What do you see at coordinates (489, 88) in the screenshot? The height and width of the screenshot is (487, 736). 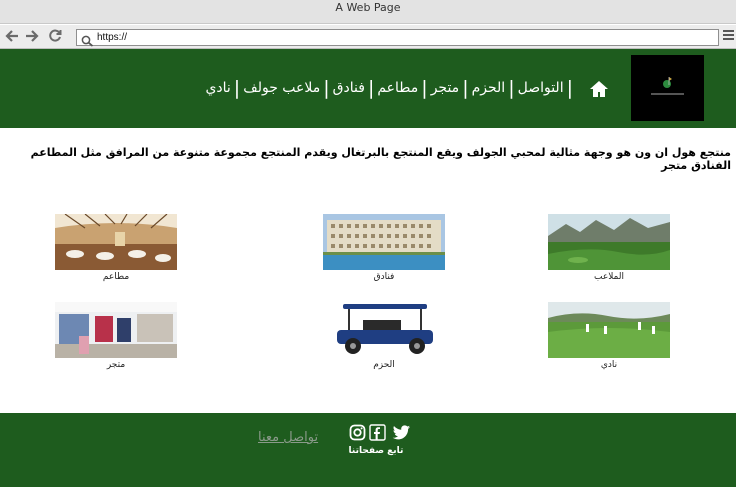 I see `nav-packages: الحزم` at bounding box center [489, 88].